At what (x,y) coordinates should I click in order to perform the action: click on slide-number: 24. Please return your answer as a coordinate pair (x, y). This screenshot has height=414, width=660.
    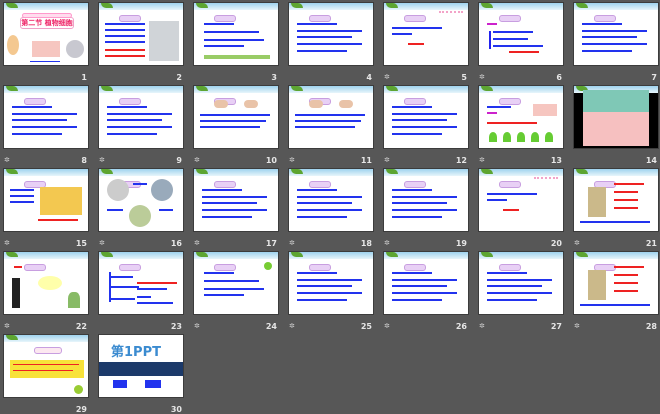
    Looking at the image, I should click on (271, 326).